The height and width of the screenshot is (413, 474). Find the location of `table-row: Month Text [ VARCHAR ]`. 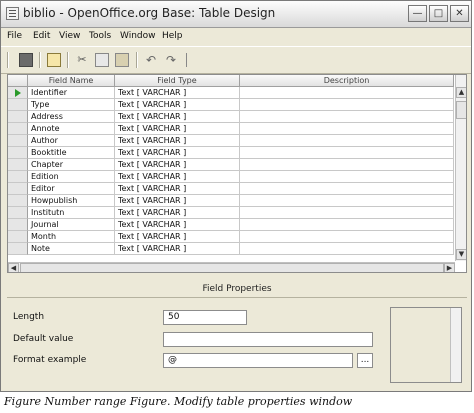

table-row: Month Text [ VARCHAR ] is located at coordinates (231, 237).